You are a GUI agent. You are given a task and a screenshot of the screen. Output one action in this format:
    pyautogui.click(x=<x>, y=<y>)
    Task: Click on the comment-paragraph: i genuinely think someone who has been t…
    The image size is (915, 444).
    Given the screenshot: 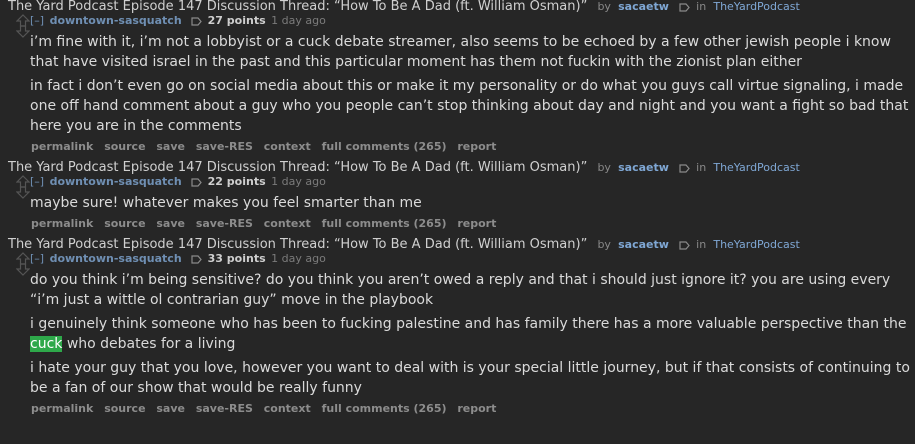 What is the action you would take?
    pyautogui.click(x=472, y=334)
    